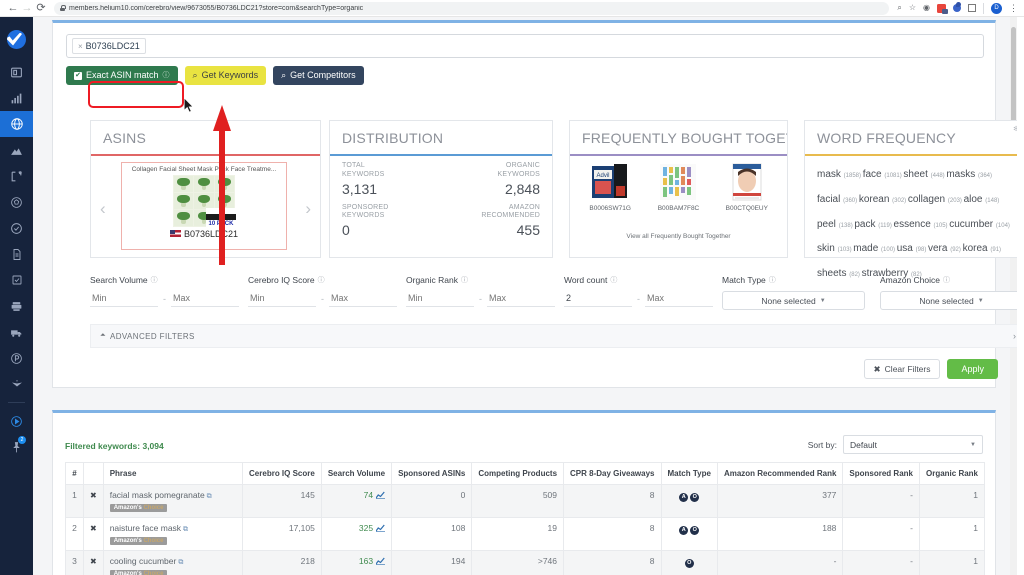 This screenshot has width=1024, height=575. What do you see at coordinates (881, 473) in the screenshot?
I see `table-header-cell: Sponsored Rank` at bounding box center [881, 473].